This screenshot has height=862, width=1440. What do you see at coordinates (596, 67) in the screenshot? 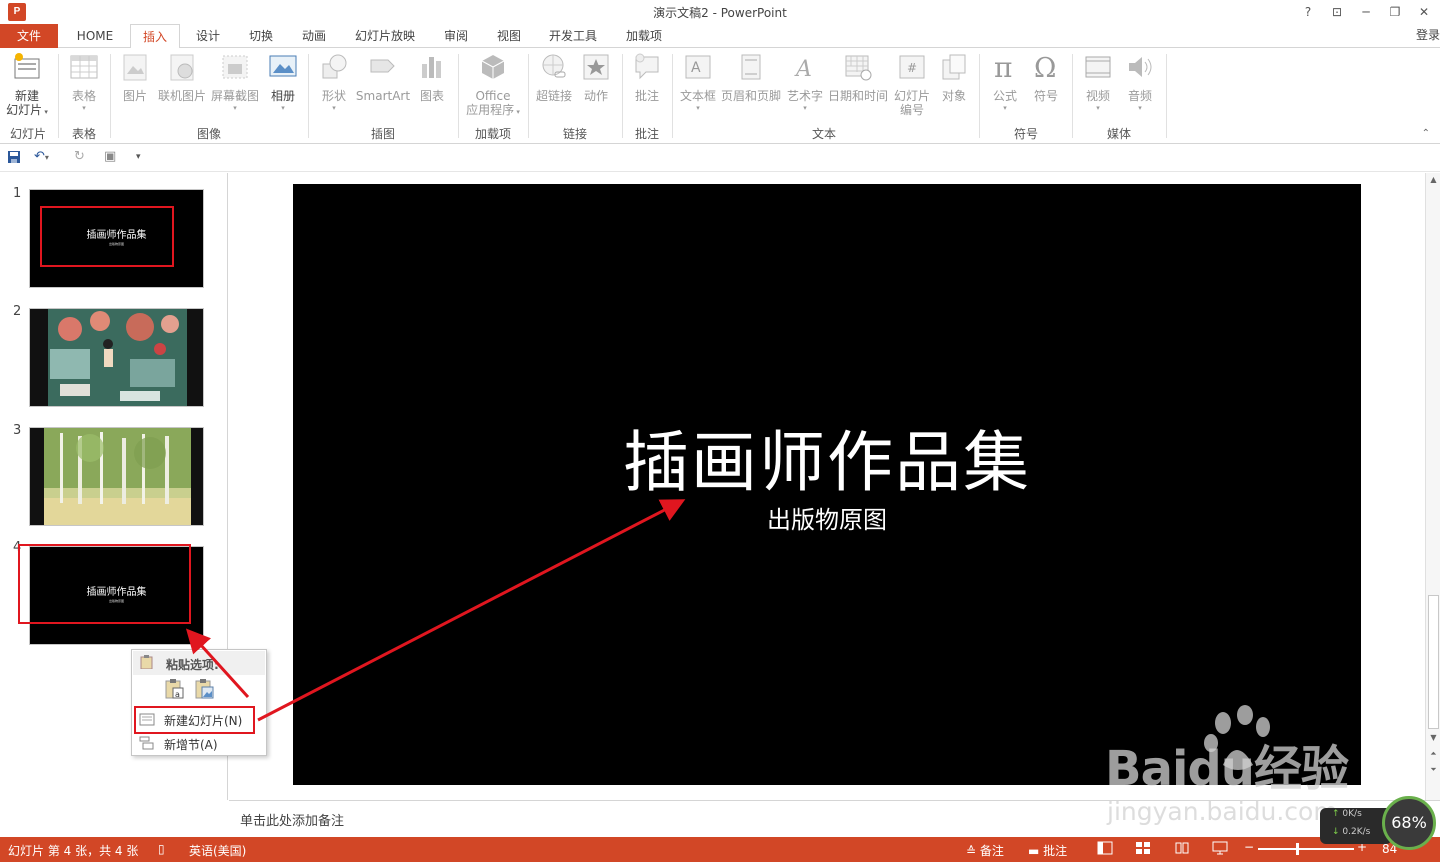
I see `action-star-icon` at bounding box center [596, 67].